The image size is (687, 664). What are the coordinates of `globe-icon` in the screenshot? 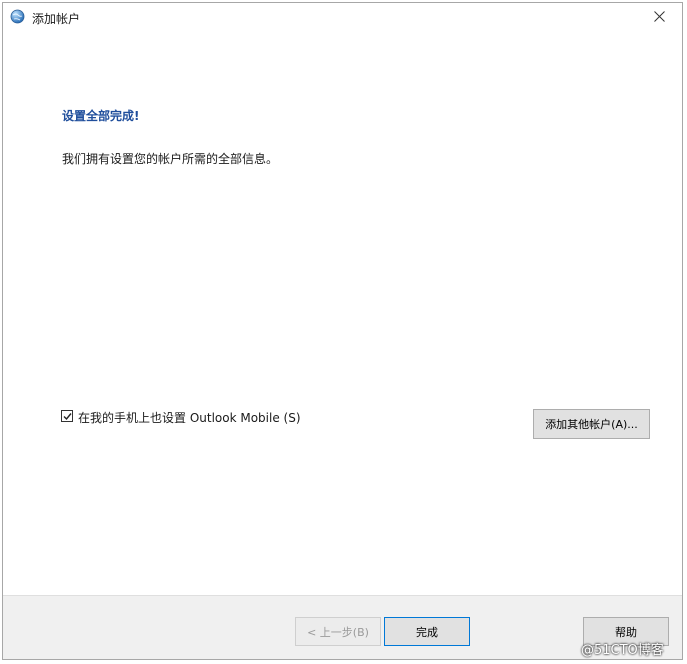 It's located at (17, 16).